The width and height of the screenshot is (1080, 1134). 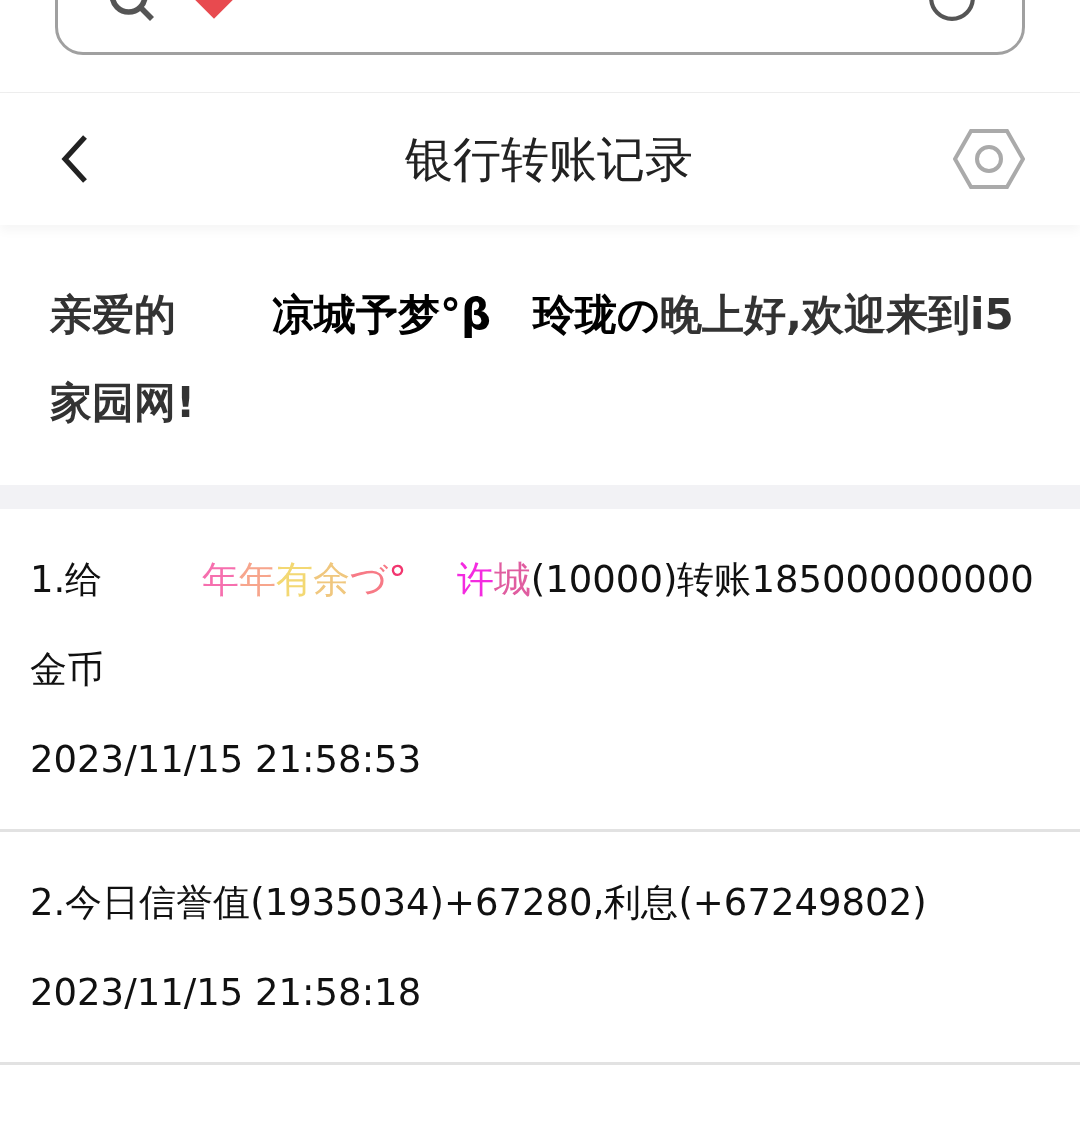 What do you see at coordinates (549, 159) in the screenshot?
I see `page-title: 银行转账记录` at bounding box center [549, 159].